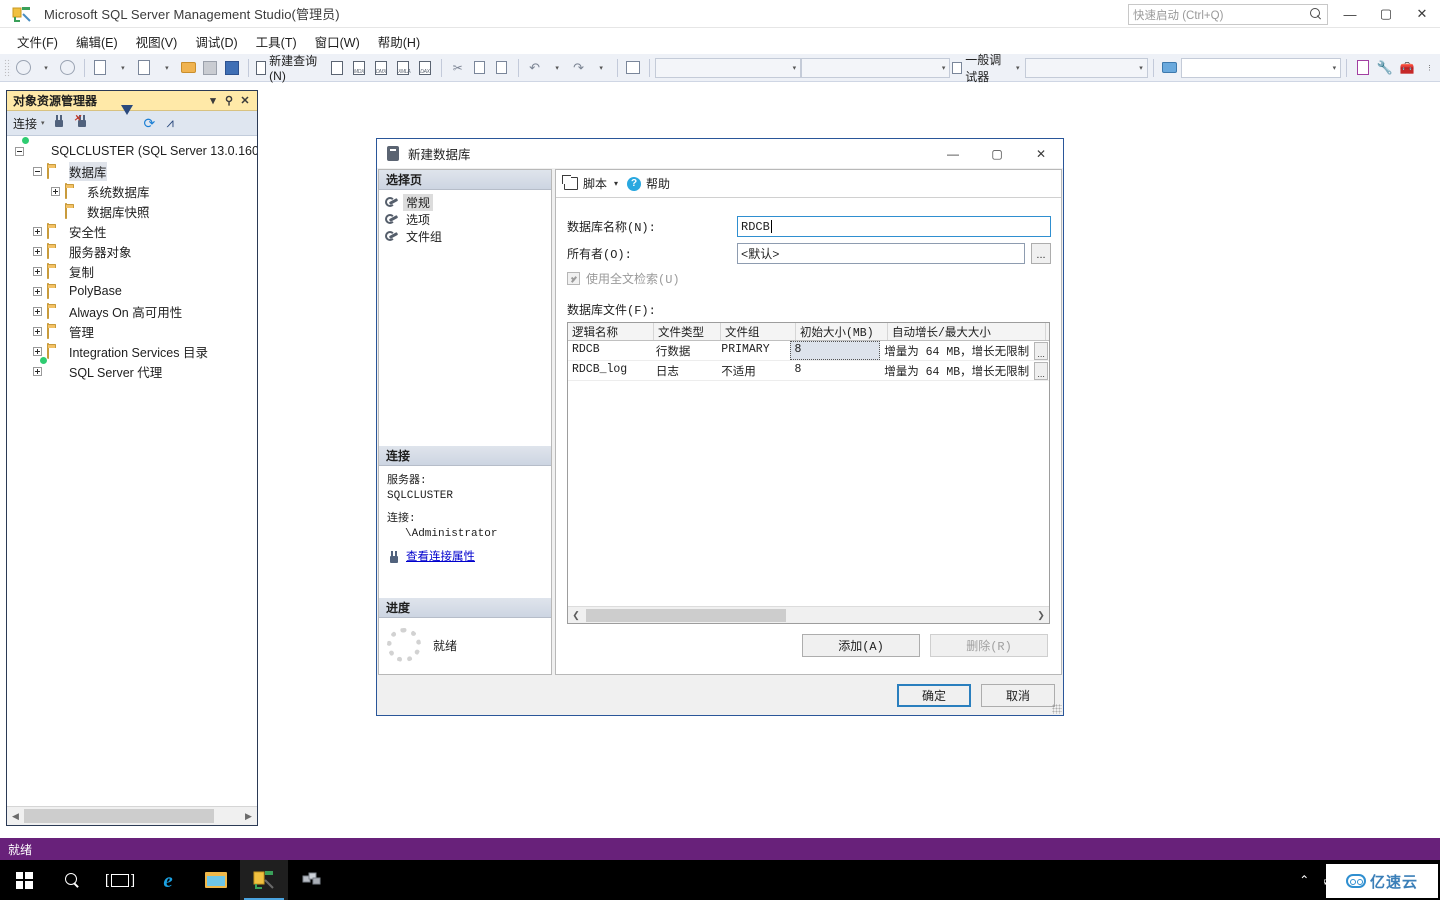 The height and width of the screenshot is (900, 1440). I want to click on toolbar-overflow-icon: ⋮, so click(1429, 68).